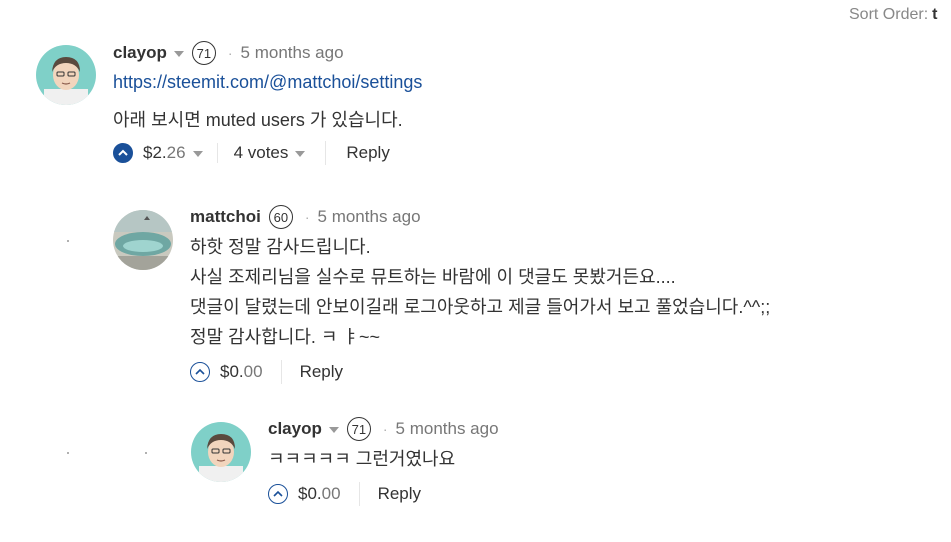 Image resolution: width=951 pixels, height=542 pixels. What do you see at coordinates (285, 337) in the screenshot?
I see `comment-text-line: 정말 감사합니다. ㅋ ㅑ~~` at bounding box center [285, 337].